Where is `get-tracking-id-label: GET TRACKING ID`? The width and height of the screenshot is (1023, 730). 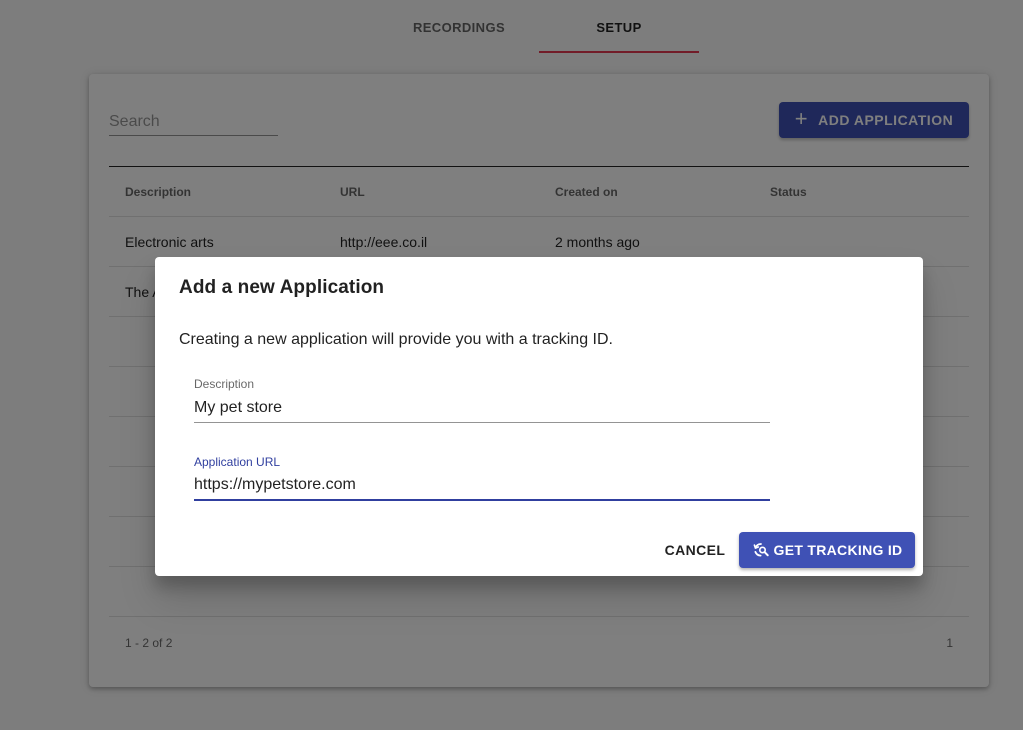 get-tracking-id-label: GET TRACKING ID is located at coordinates (838, 550).